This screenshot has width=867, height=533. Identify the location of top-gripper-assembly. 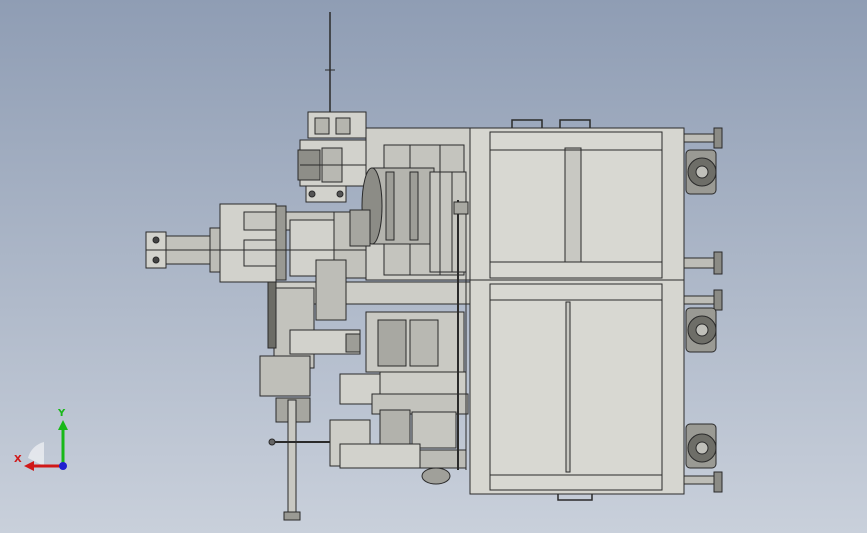
(332, 157).